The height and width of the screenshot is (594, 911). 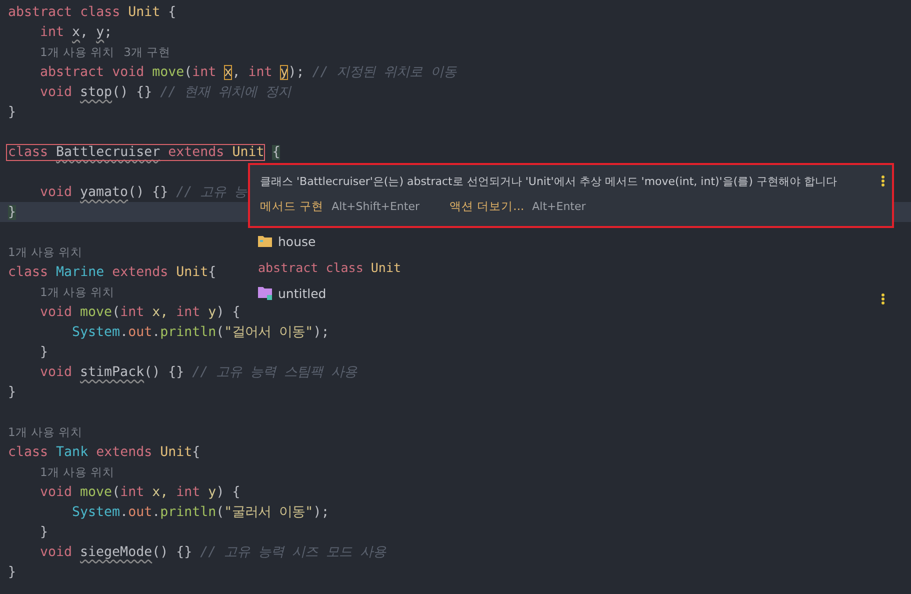 I want to click on code-comment: // 고유 능, so click(x=212, y=192).